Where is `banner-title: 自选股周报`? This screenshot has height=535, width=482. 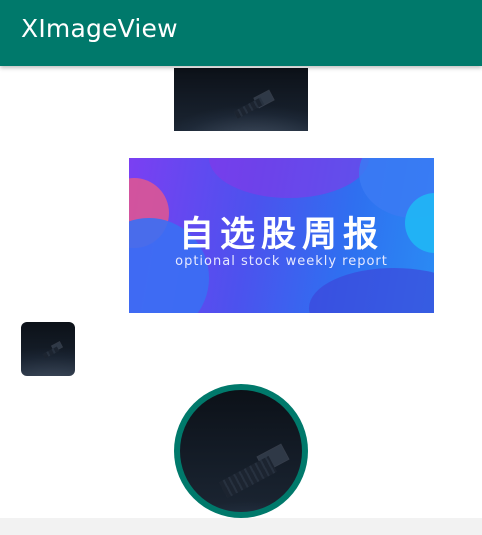 banner-title: 自选股周报 is located at coordinates (281, 235).